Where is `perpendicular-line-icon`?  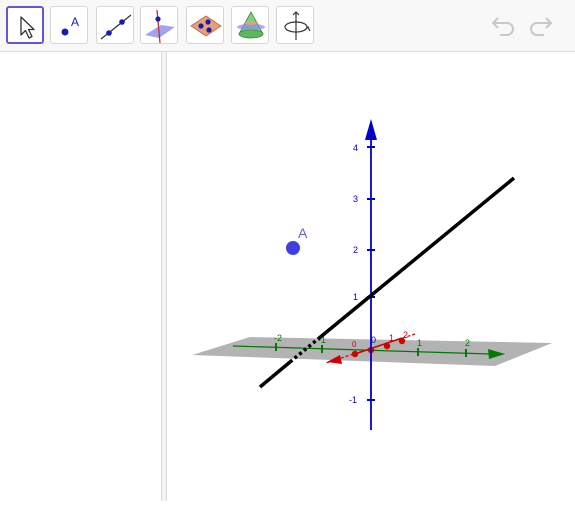 perpendicular-line-icon is located at coordinates (160, 26).